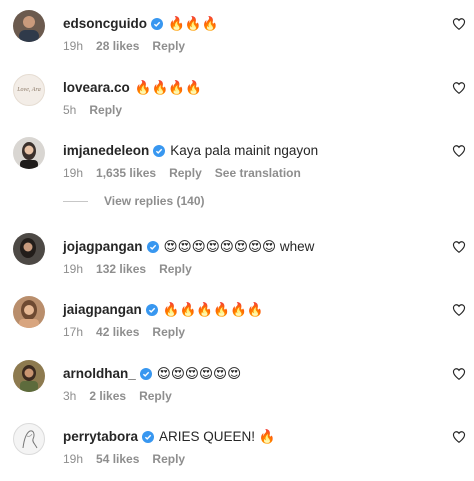 This screenshot has width=474, height=481. I want to click on comment-time: 17h, so click(73, 332).